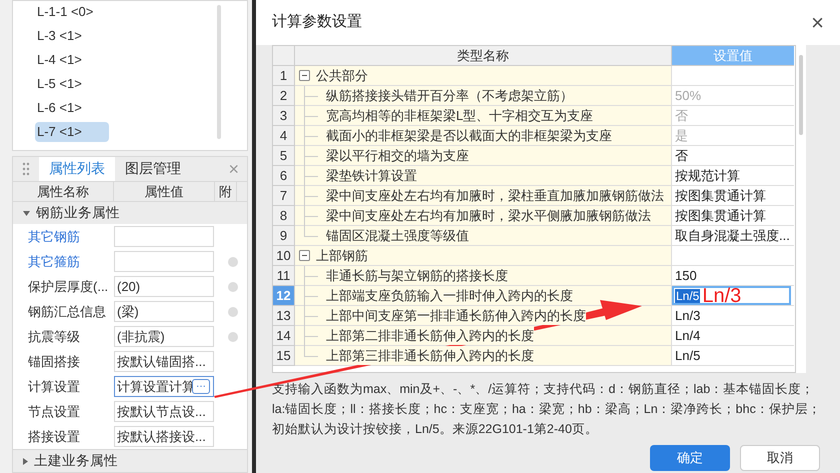  Describe the element at coordinates (26, 169) in the screenshot. I see `drag-handle-icon` at that location.